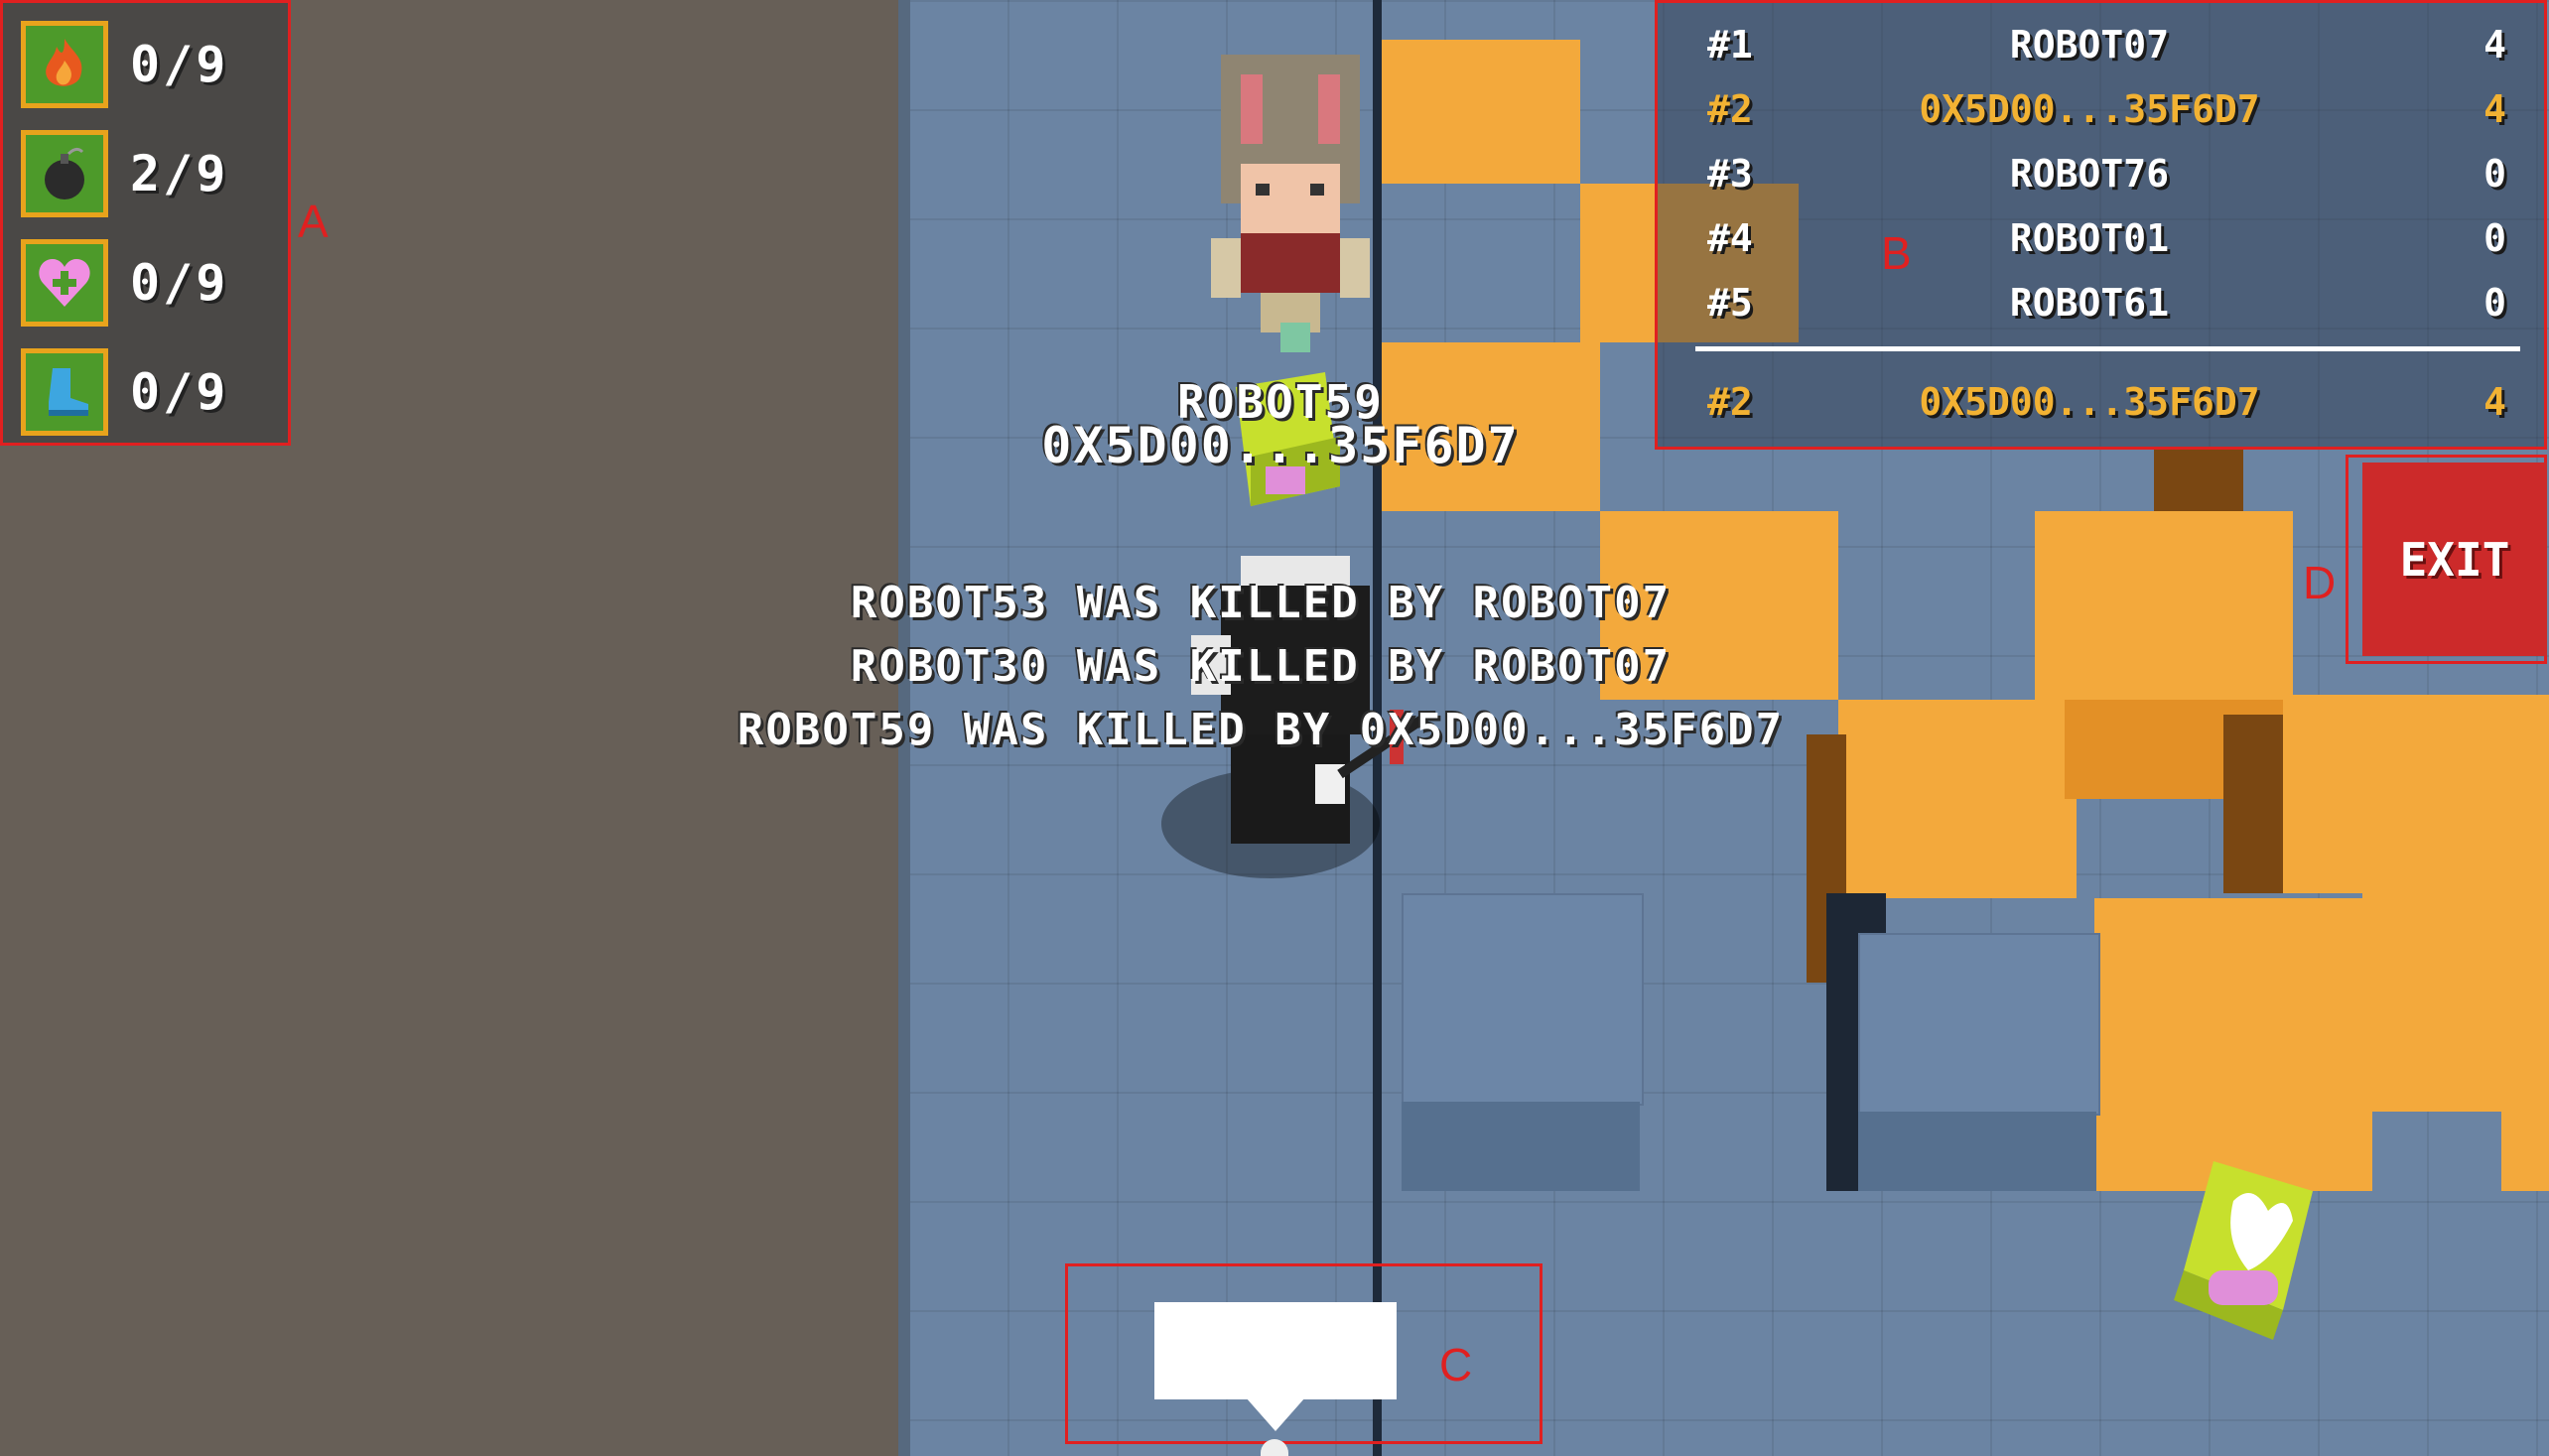  I want to click on rank: #4, so click(1730, 238).